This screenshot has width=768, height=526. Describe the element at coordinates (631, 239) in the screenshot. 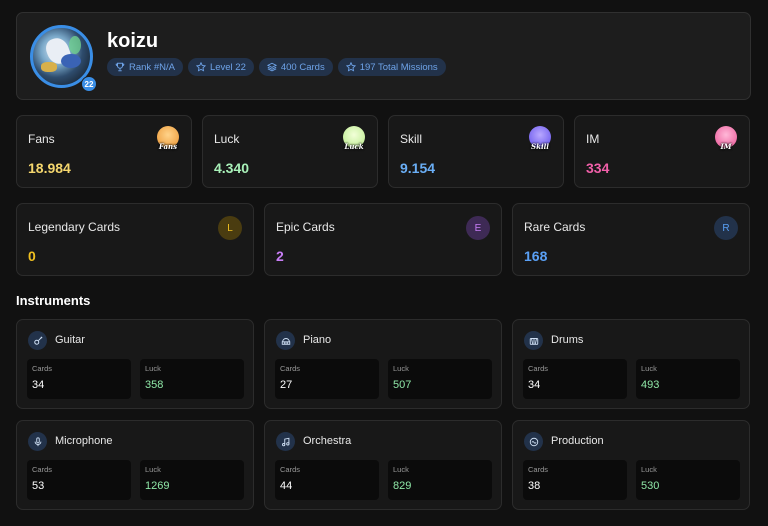

I see `rare-cards-card: Rare Cards 168 R` at that location.